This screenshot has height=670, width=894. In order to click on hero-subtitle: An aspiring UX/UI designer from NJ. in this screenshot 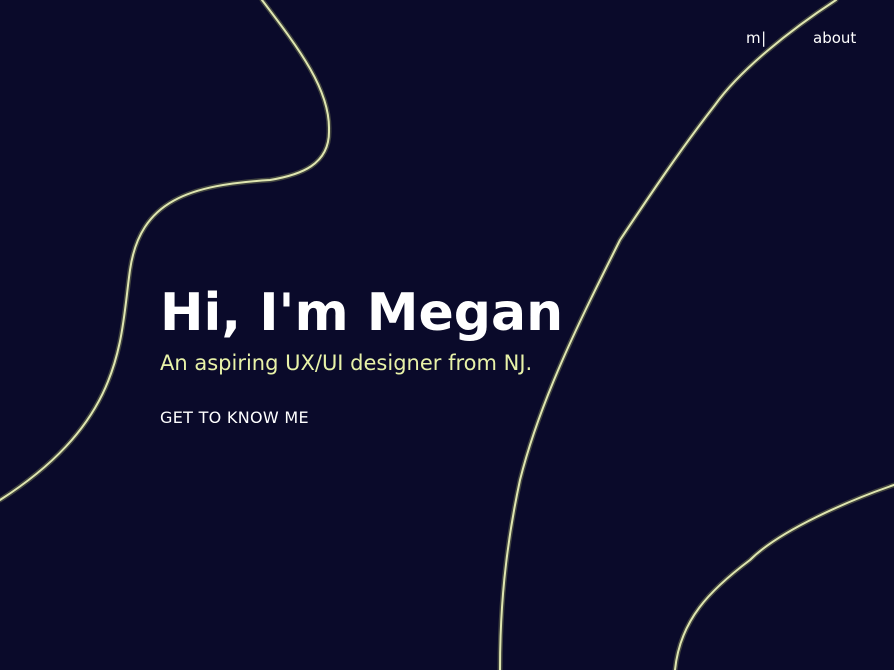, I will do `click(346, 363)`.